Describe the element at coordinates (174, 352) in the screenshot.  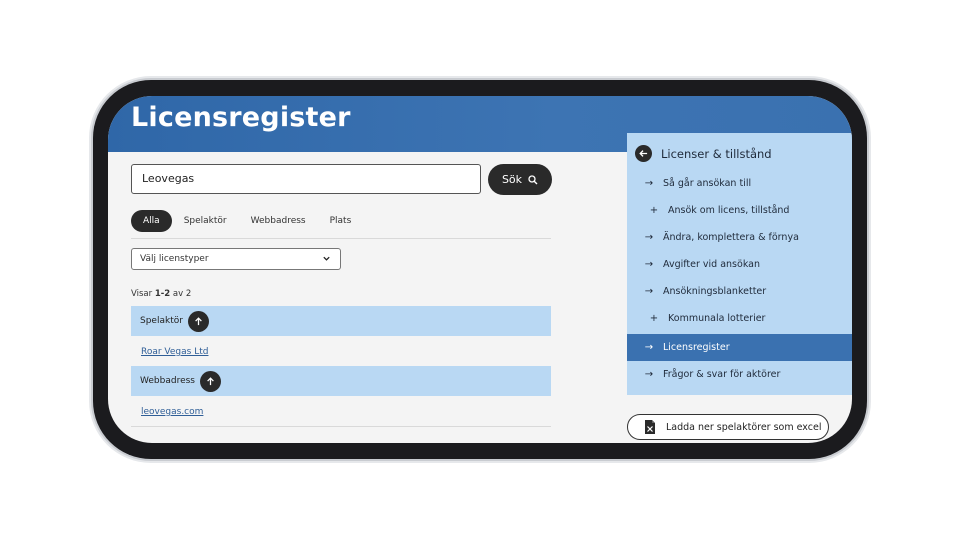
I see `result-link: Roar Vegas Ltd` at that location.